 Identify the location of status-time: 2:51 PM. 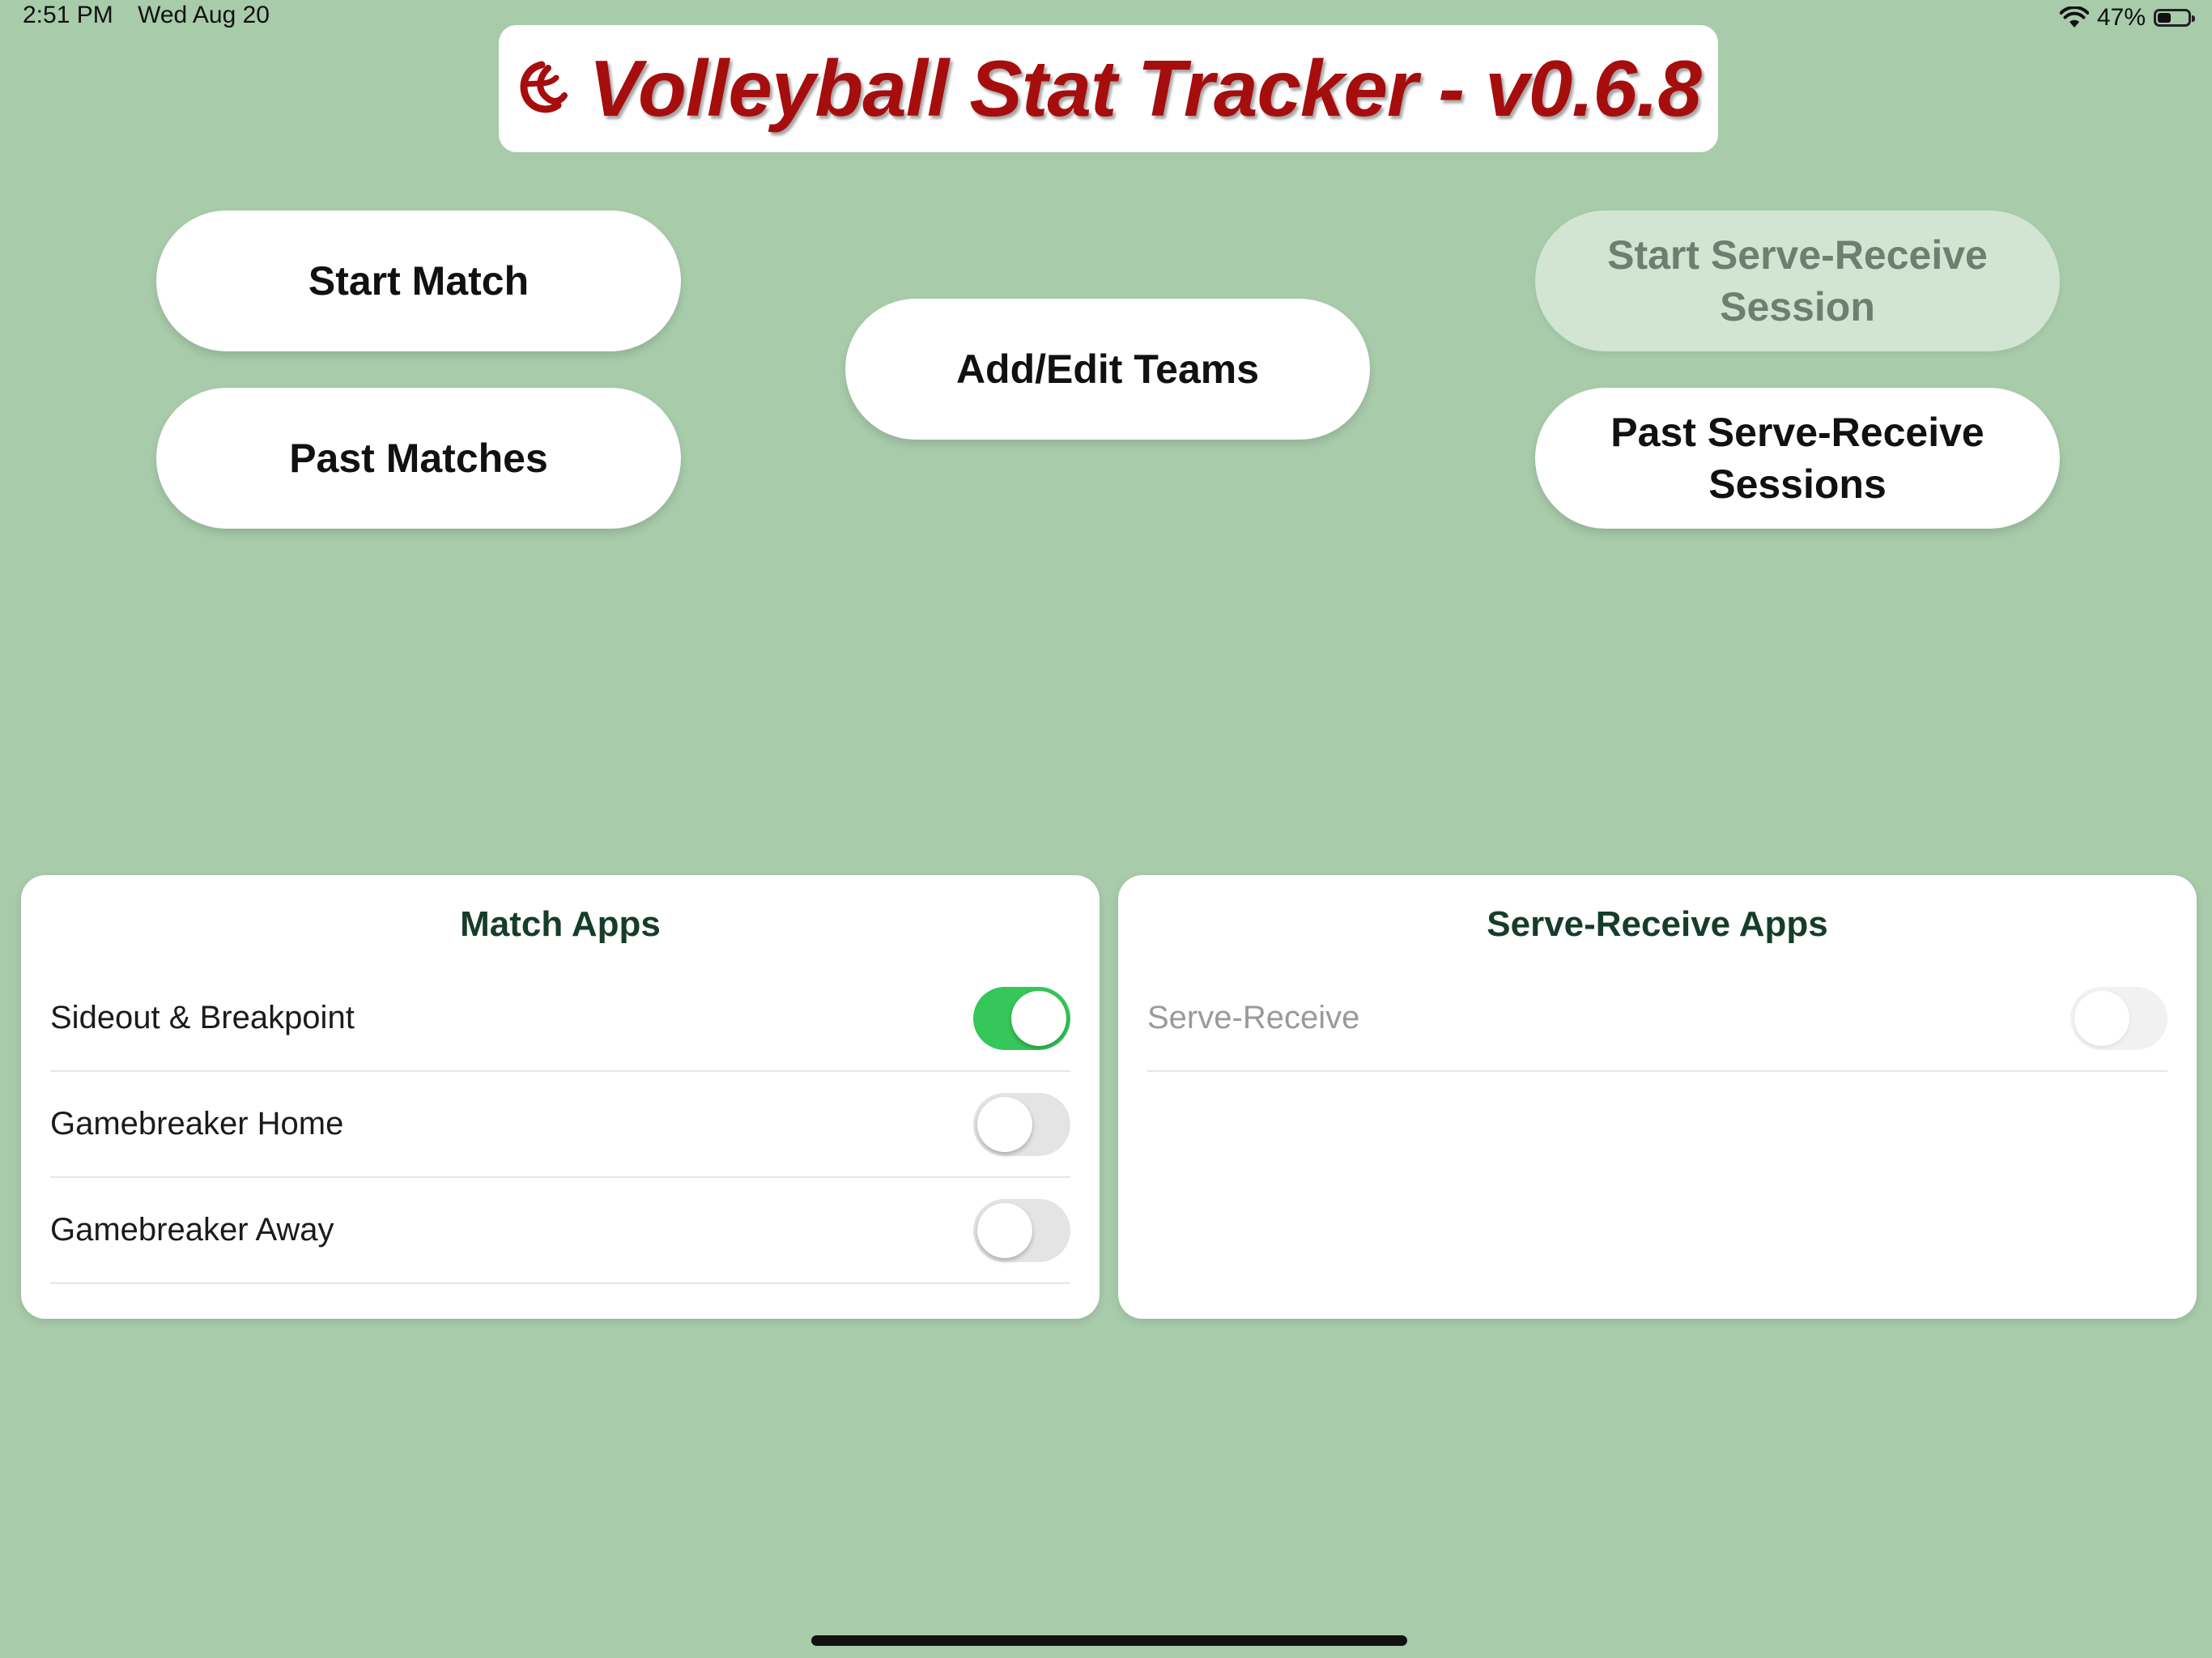
(68, 15).